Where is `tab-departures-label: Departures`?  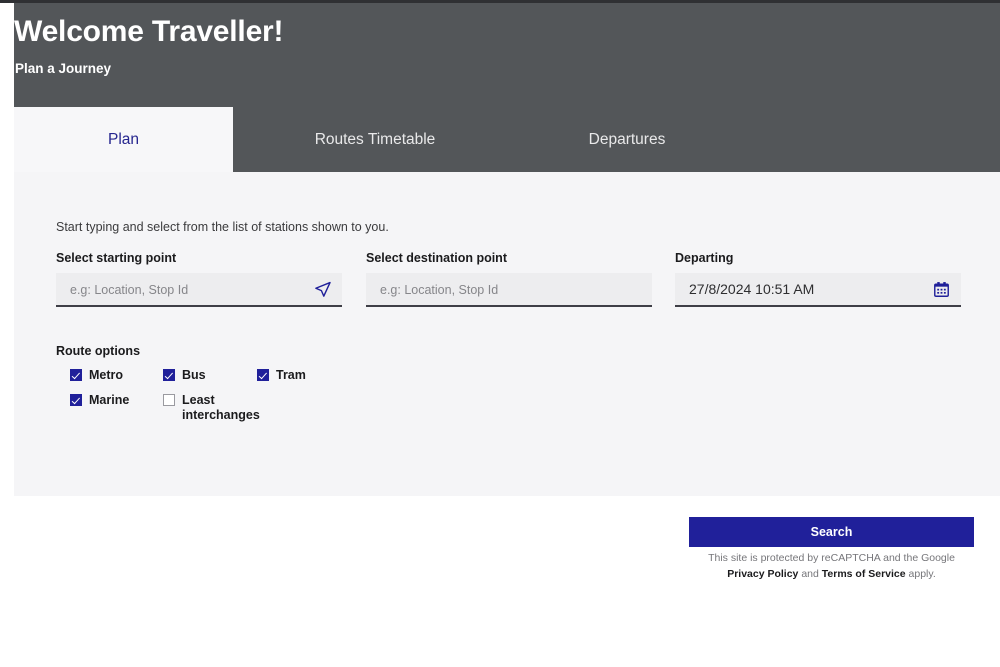
tab-departures-label: Departures is located at coordinates (627, 139).